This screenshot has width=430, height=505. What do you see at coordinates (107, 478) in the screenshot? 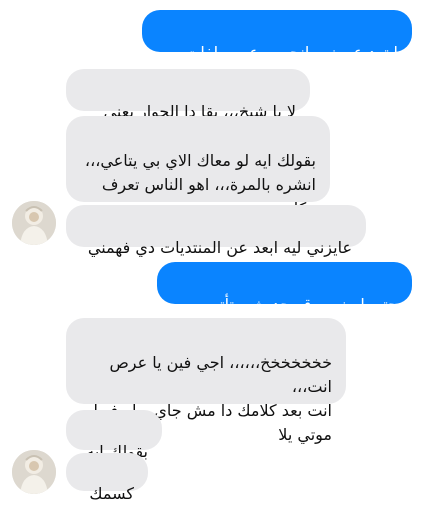
I see `message-bubble-incoming: كسمك` at bounding box center [107, 478].